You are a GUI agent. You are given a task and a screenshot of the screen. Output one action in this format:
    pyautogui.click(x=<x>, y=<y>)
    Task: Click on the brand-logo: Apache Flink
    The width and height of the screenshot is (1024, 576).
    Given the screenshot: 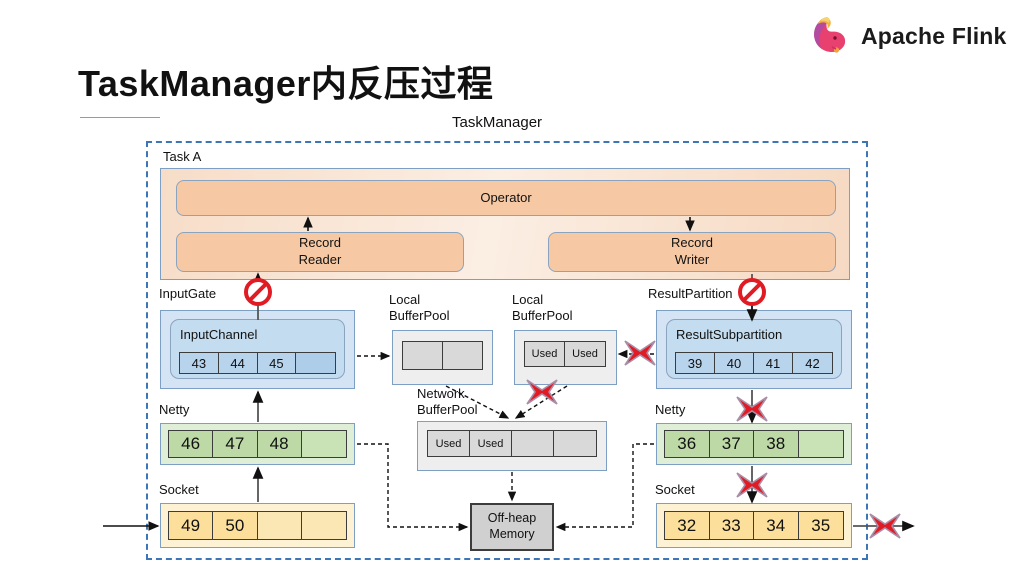 What is the action you would take?
    pyautogui.click(x=906, y=36)
    